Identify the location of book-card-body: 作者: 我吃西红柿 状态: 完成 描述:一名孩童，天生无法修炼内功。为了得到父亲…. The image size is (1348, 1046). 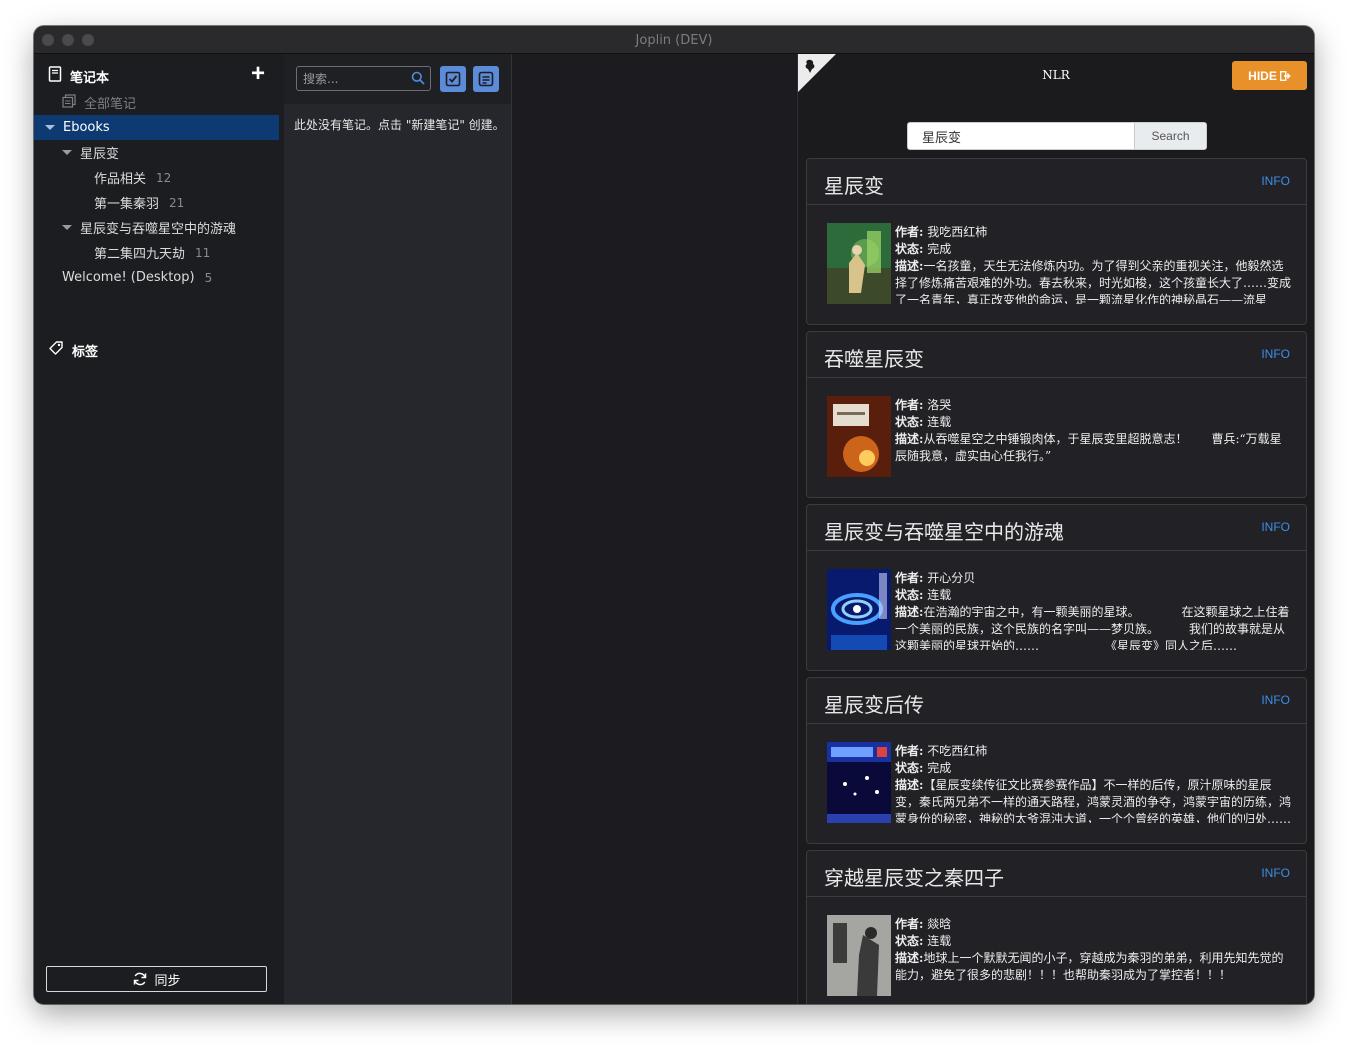
(1056, 265).